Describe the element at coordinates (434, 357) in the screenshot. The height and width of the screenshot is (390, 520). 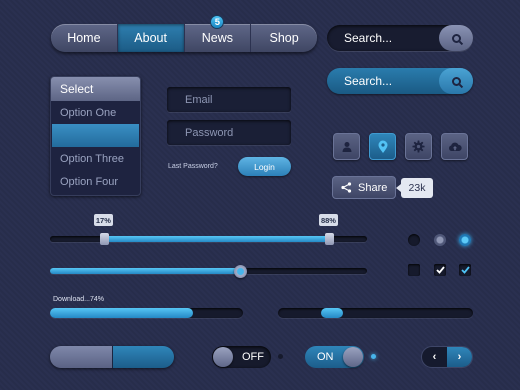
I see `chevron-left-icon: ‹` at that location.